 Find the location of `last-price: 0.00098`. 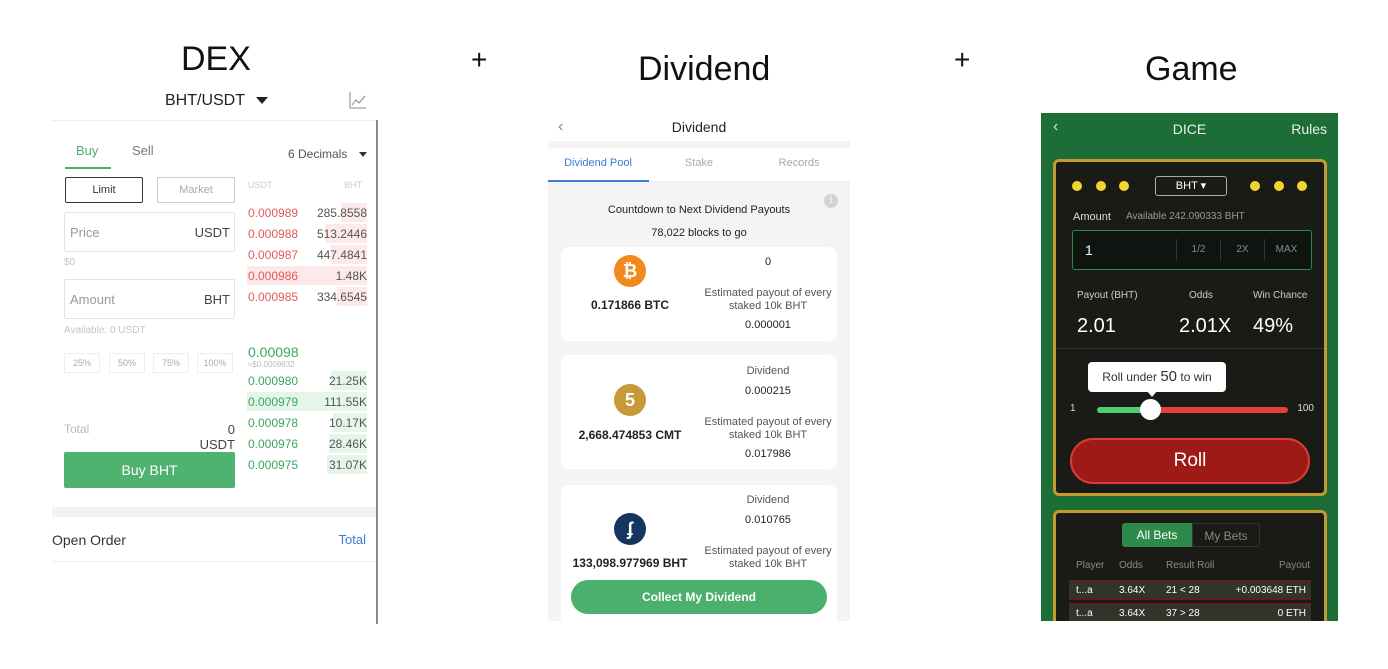

last-price: 0.00098 is located at coordinates (273, 352).